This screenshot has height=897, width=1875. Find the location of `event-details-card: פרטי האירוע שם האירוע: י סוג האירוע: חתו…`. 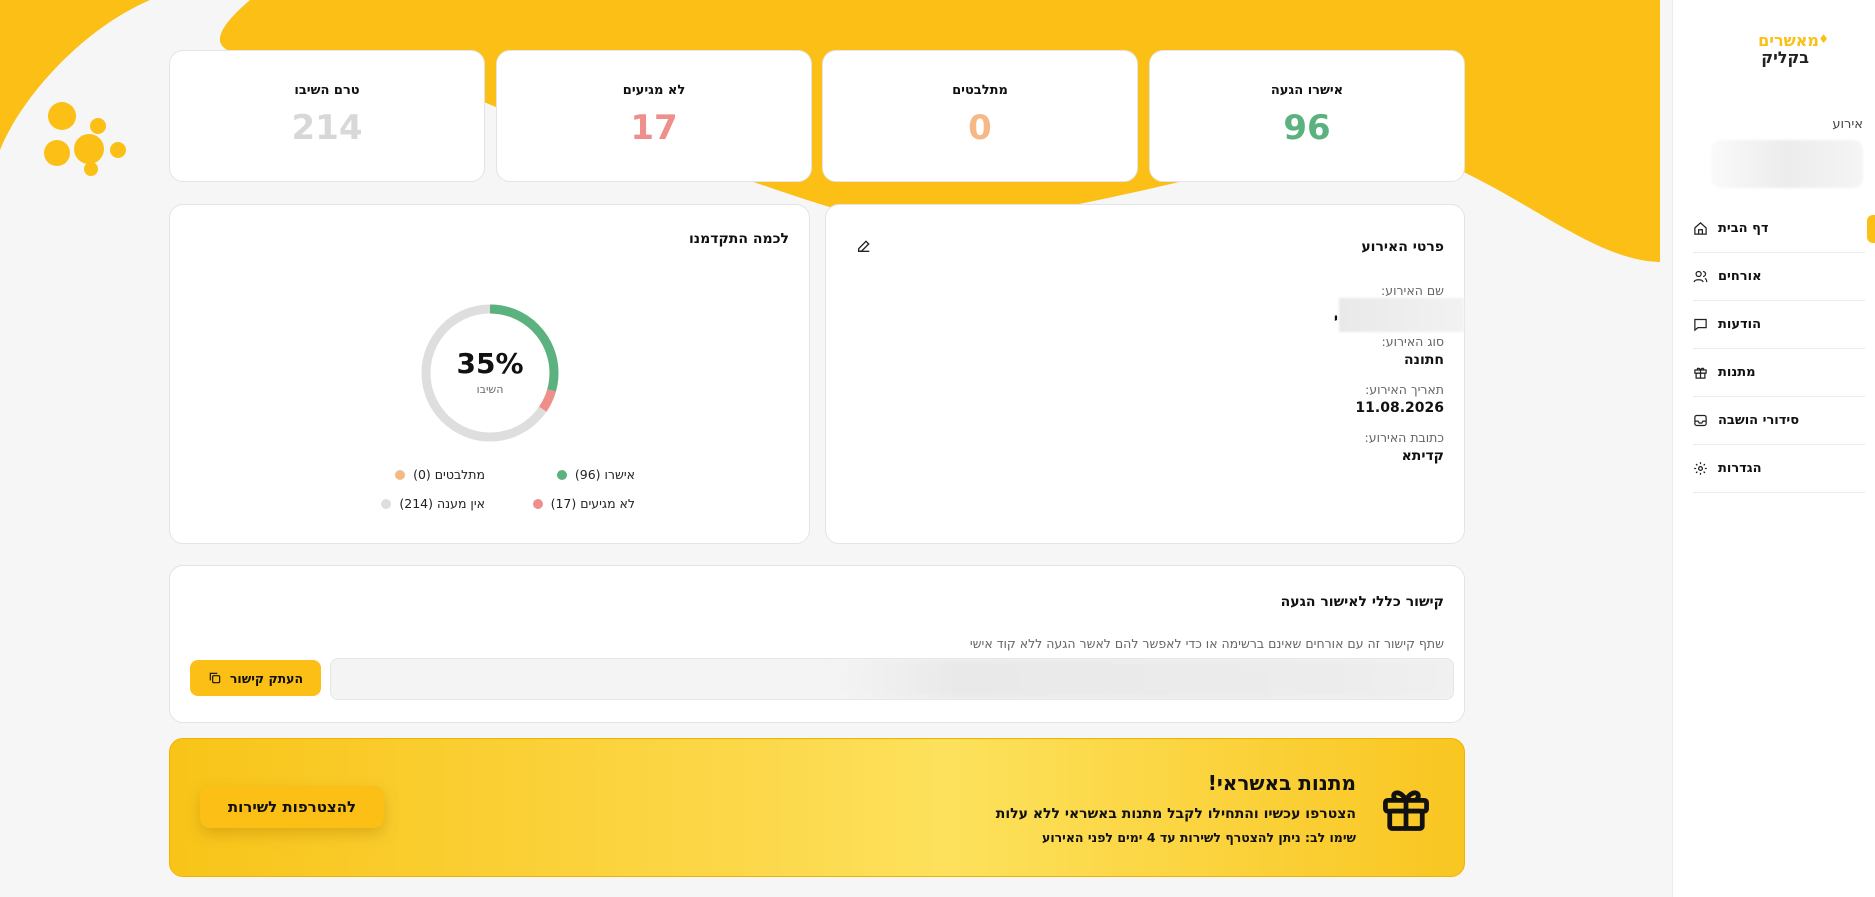

event-details-card: פרטי האירוע שם האירוע: י סוג האירוע: חתו… is located at coordinates (1145, 374).